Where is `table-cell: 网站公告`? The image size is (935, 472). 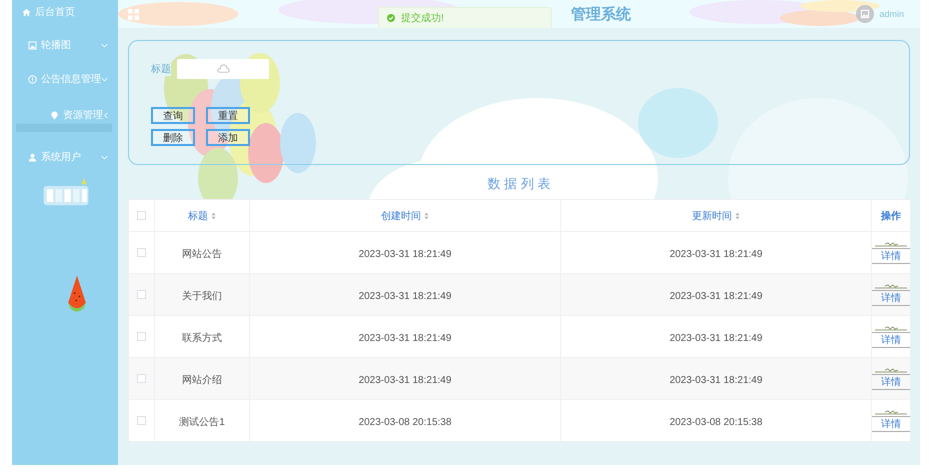
table-cell: 网站公告 is located at coordinates (202, 254).